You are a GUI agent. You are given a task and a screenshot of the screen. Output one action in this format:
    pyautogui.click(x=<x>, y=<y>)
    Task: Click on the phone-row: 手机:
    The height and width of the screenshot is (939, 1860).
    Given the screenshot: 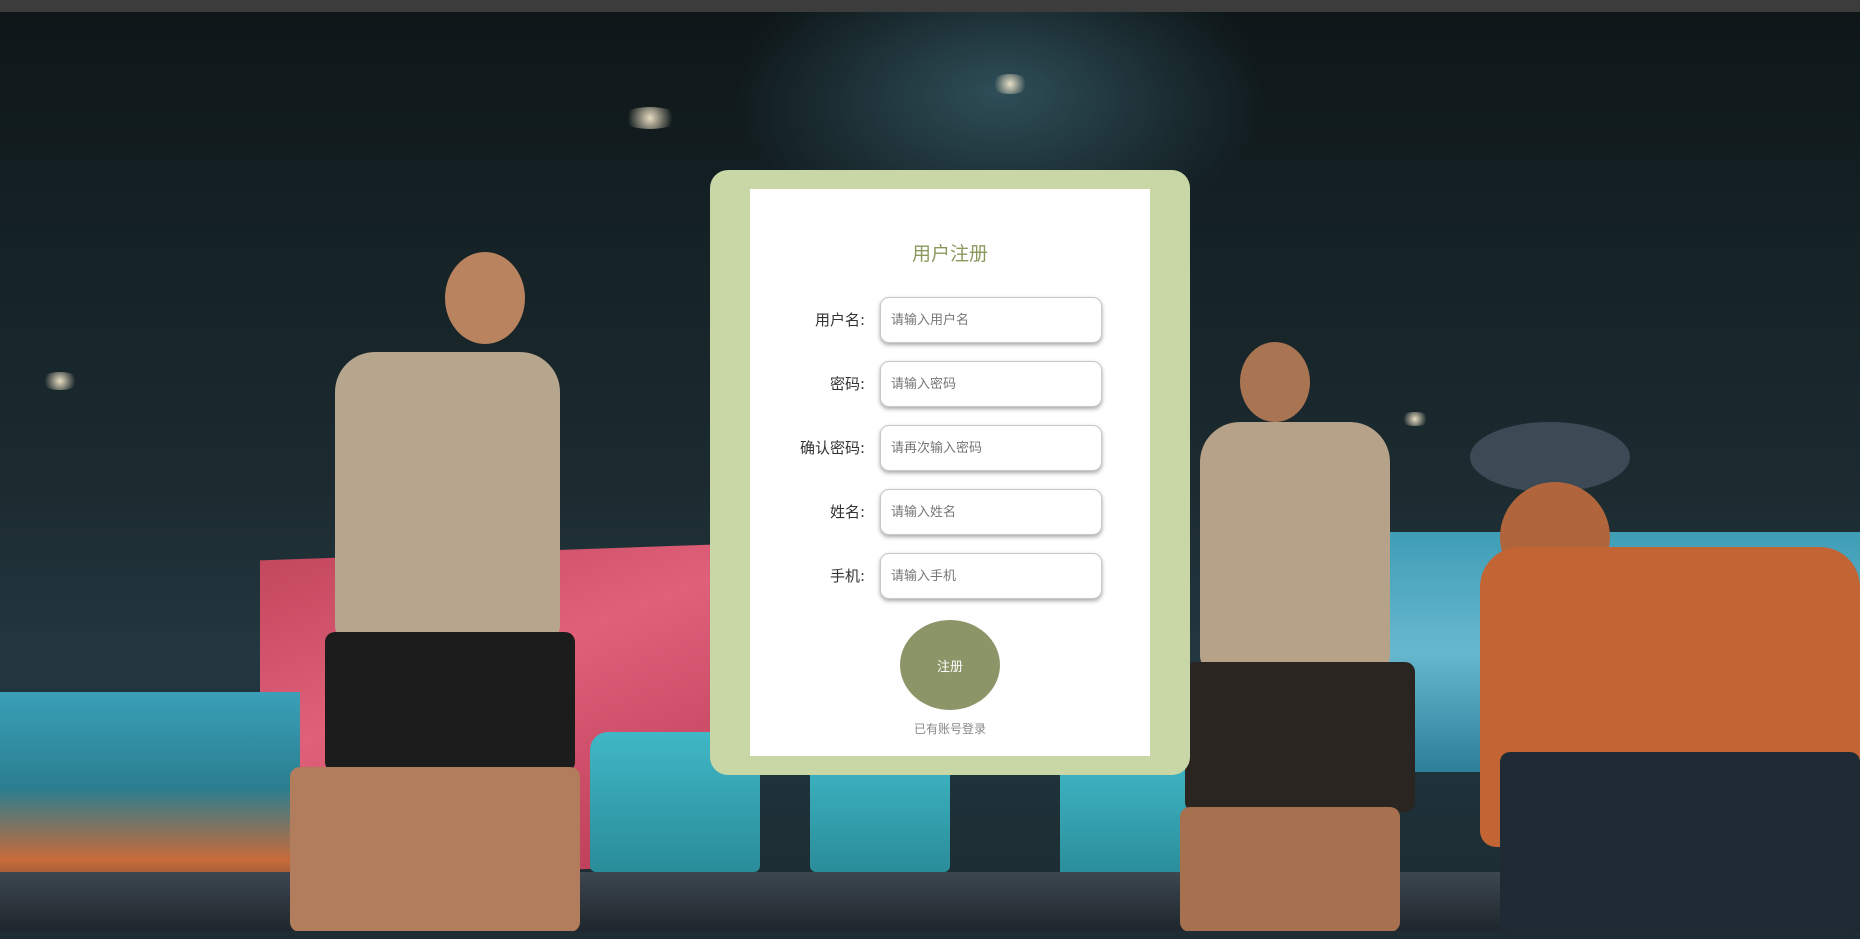 What is the action you would take?
    pyautogui.click(x=950, y=576)
    